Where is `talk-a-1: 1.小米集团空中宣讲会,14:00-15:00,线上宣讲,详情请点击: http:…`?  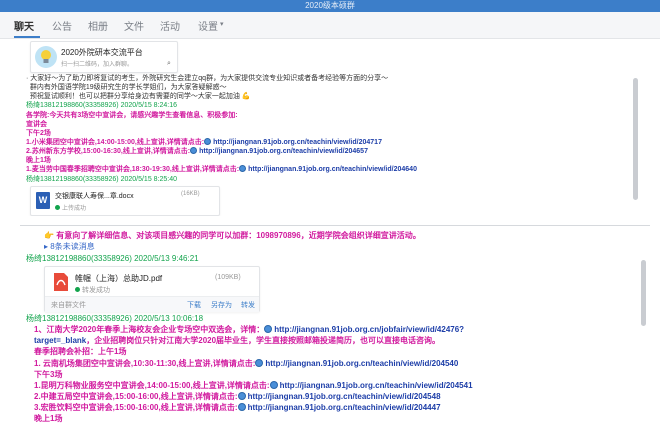
talk-a-1: 1.小米集团空中宣讲会,14:00-15:00,线上宣讲,详情请点击: http:… is located at coordinates (204, 142).